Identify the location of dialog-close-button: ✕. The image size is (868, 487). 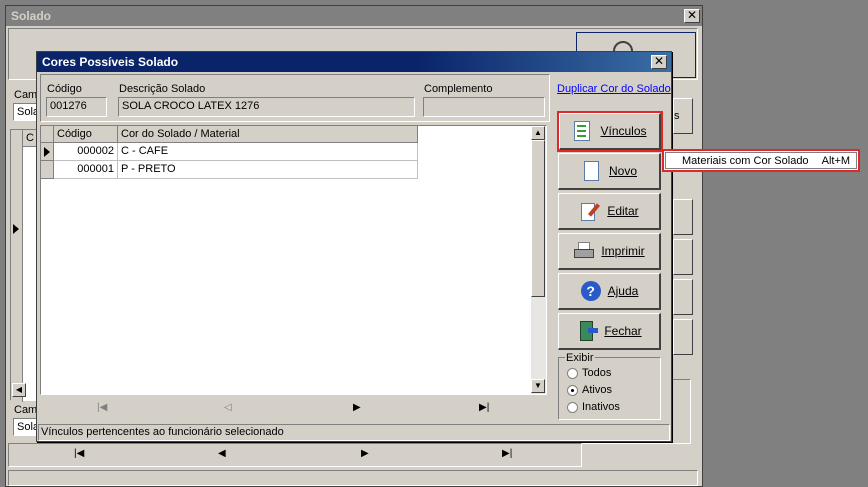
(659, 62).